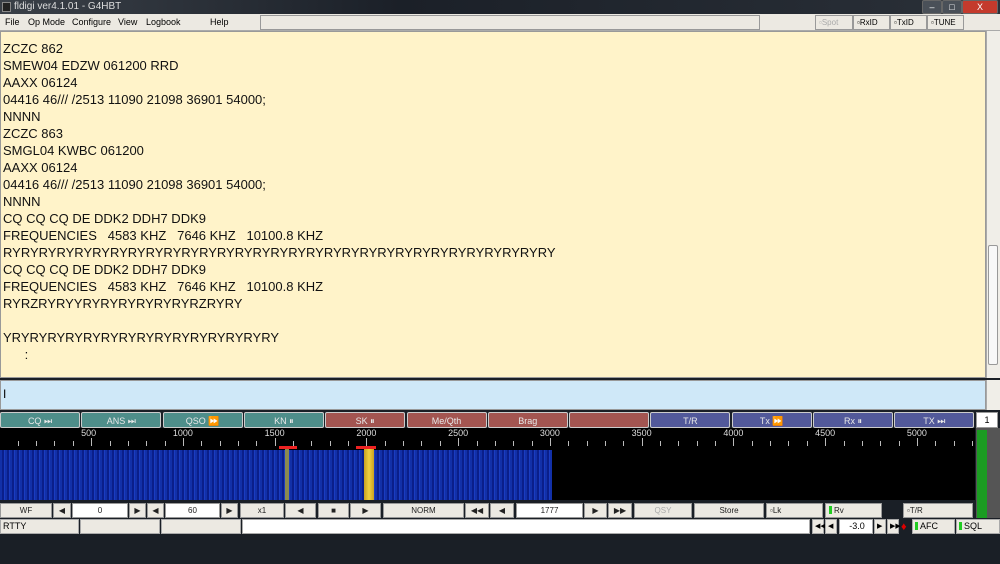 The width and height of the screenshot is (1000, 564). I want to click on app-icon, so click(6, 7).